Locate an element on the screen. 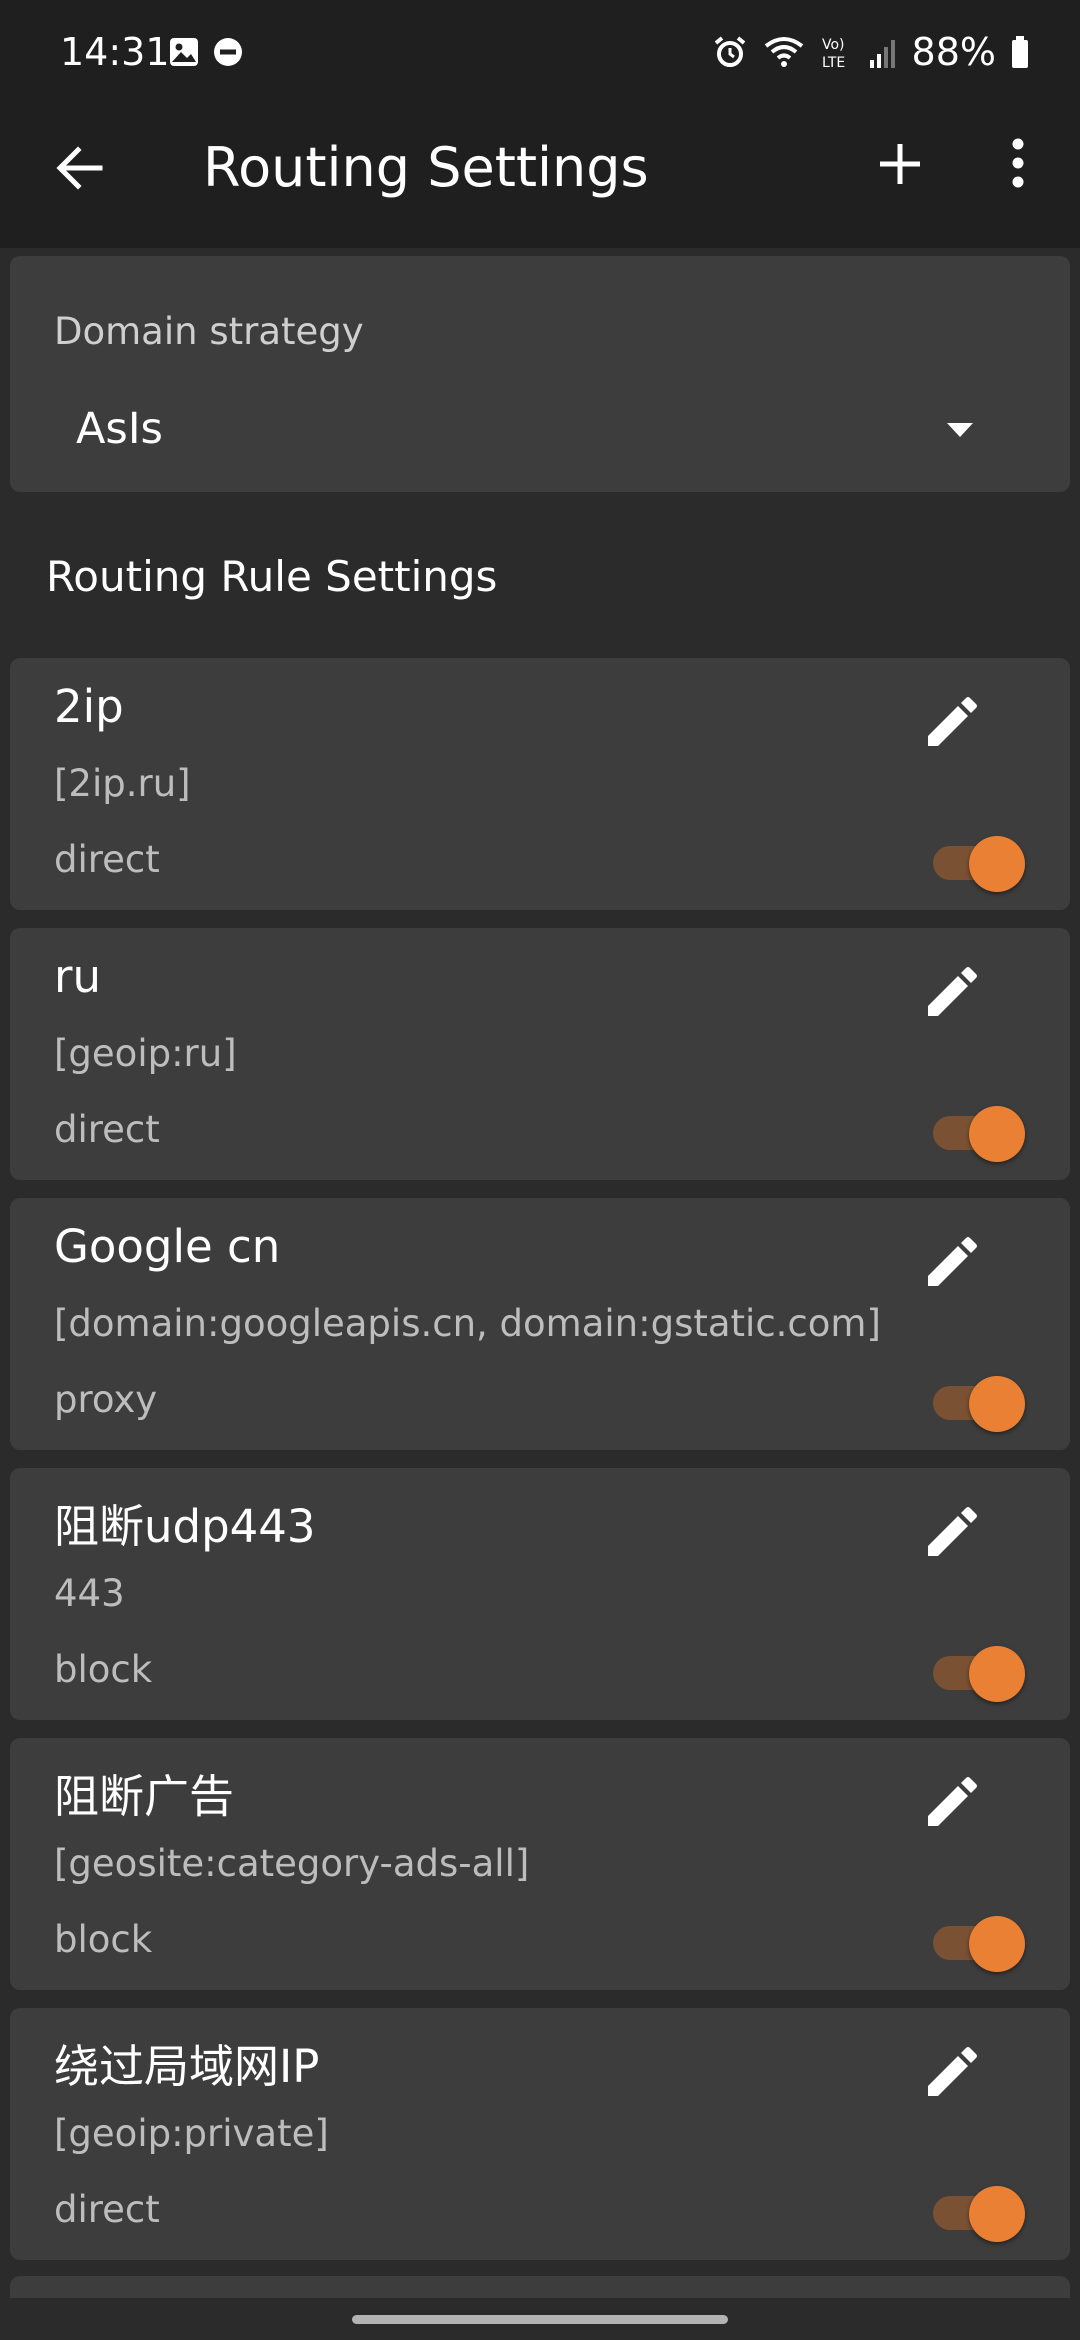  navigation-bar is located at coordinates (540, 2319).